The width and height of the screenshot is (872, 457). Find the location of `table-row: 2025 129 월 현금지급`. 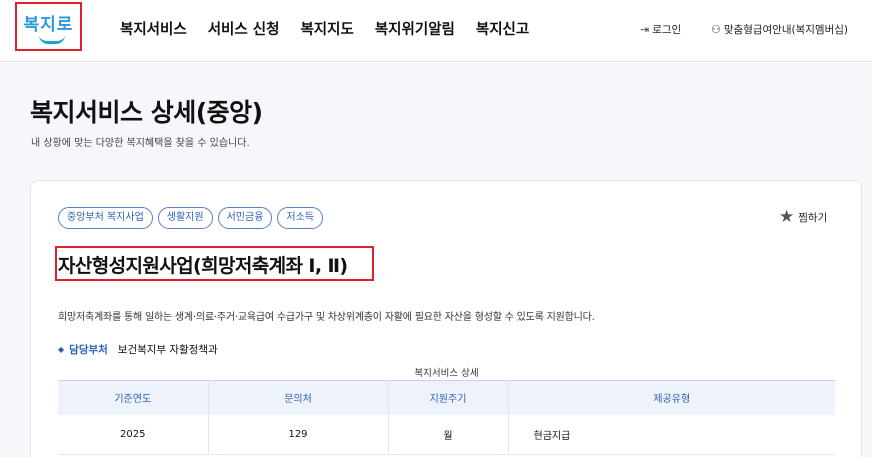

table-row: 2025 129 월 현금지급 is located at coordinates (446, 434).